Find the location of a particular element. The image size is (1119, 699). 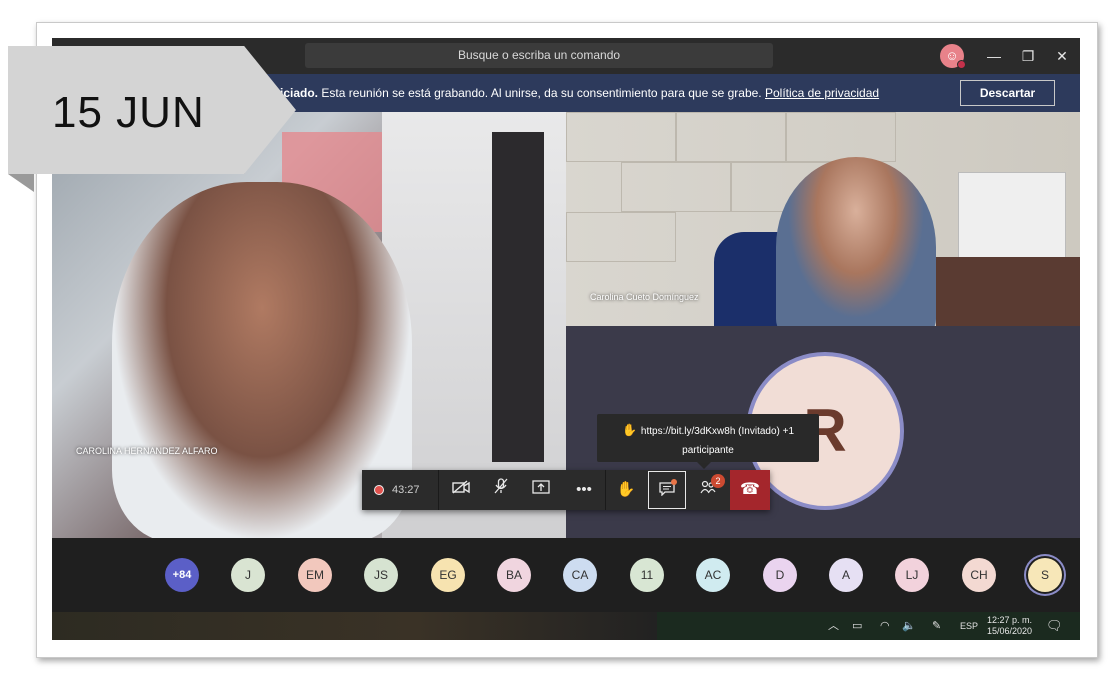

tooltip-line-1: ✋ https://bit.ly/3dKxw8h (Invitado) +1 is located at coordinates (708, 430).